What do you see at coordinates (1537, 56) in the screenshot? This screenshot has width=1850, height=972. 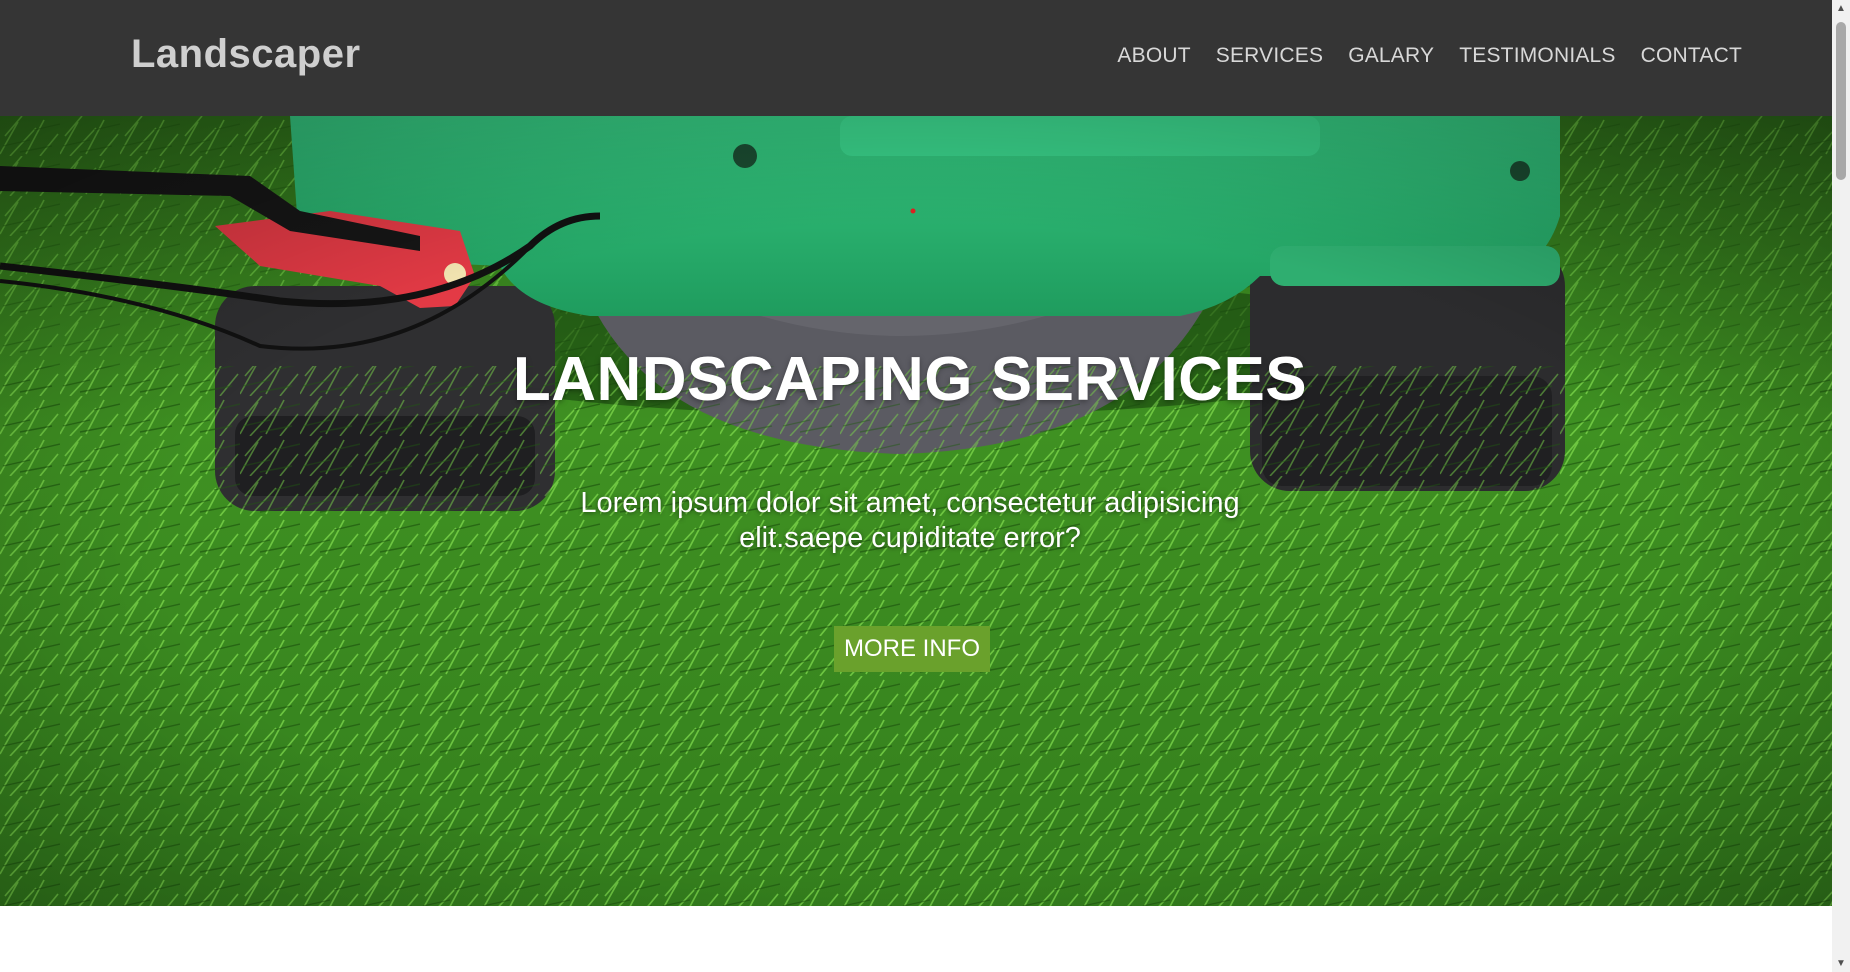 I see `nav-link-testimonials: TESTIMONIALS` at bounding box center [1537, 56].